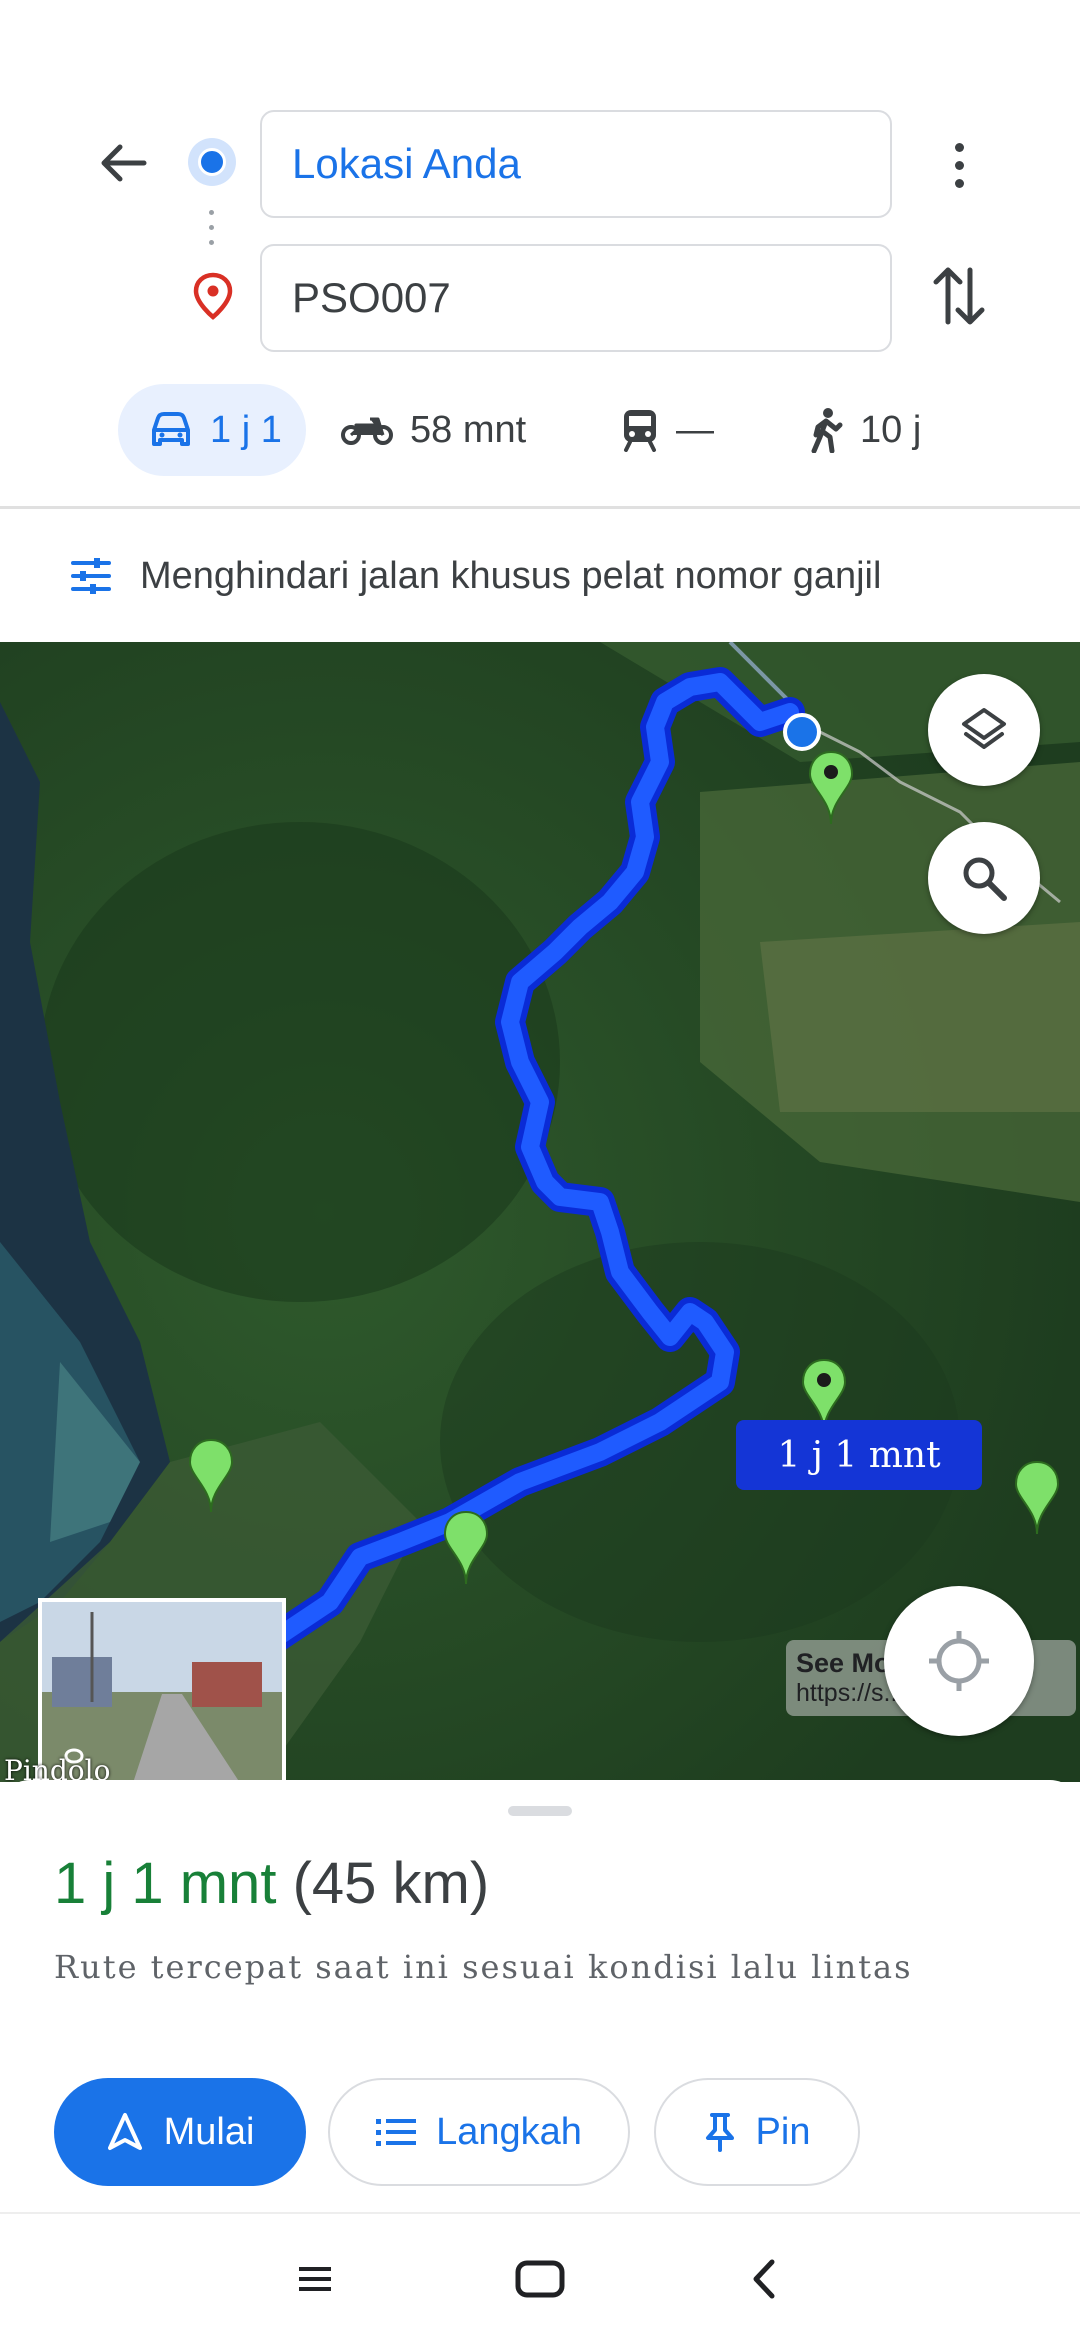 Image resolution: width=1080 pixels, height=2340 pixels. I want to click on destination-field: PSO007, so click(576, 298).